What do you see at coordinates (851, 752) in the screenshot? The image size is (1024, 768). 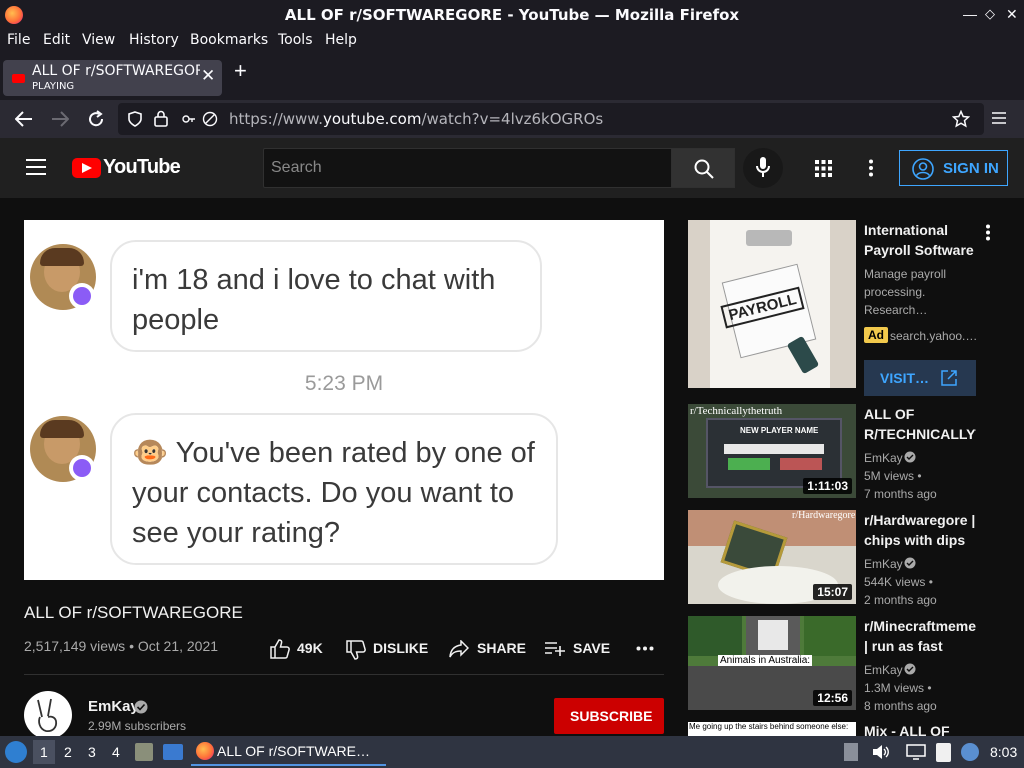 I see `scroll-arrow-icon` at bounding box center [851, 752].